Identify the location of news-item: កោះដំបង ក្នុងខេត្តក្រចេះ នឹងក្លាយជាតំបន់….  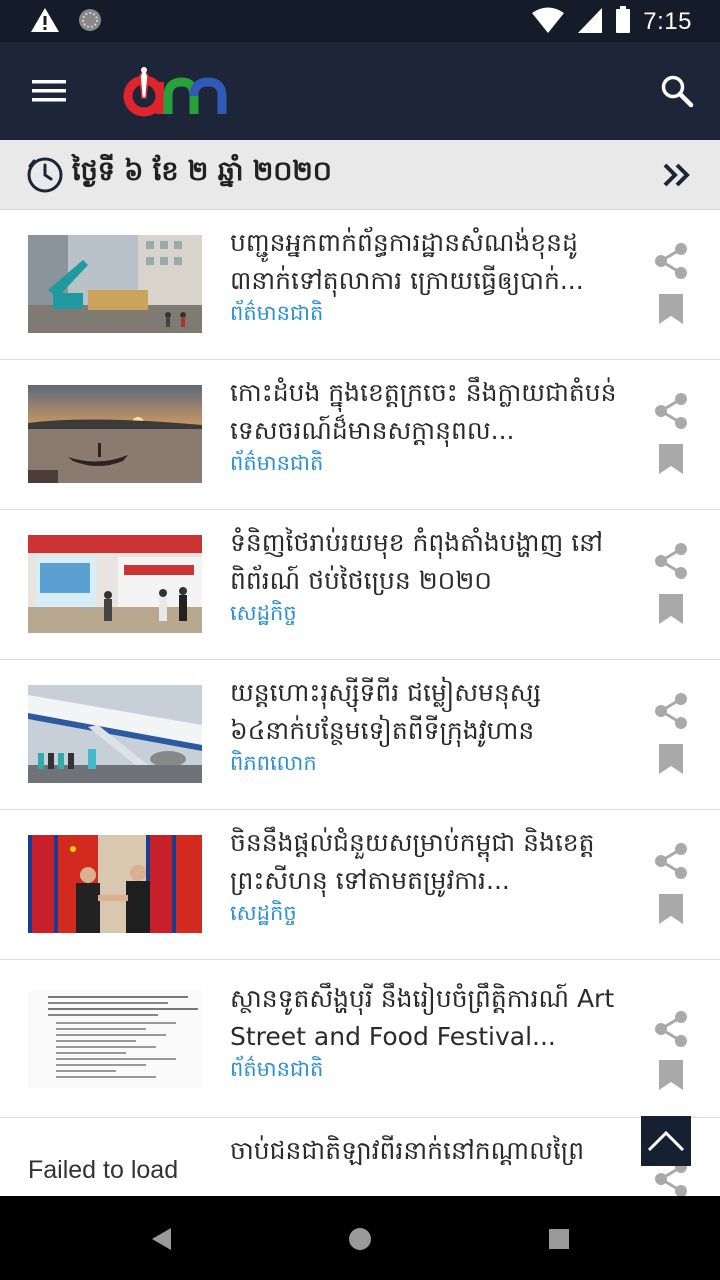
(360, 435).